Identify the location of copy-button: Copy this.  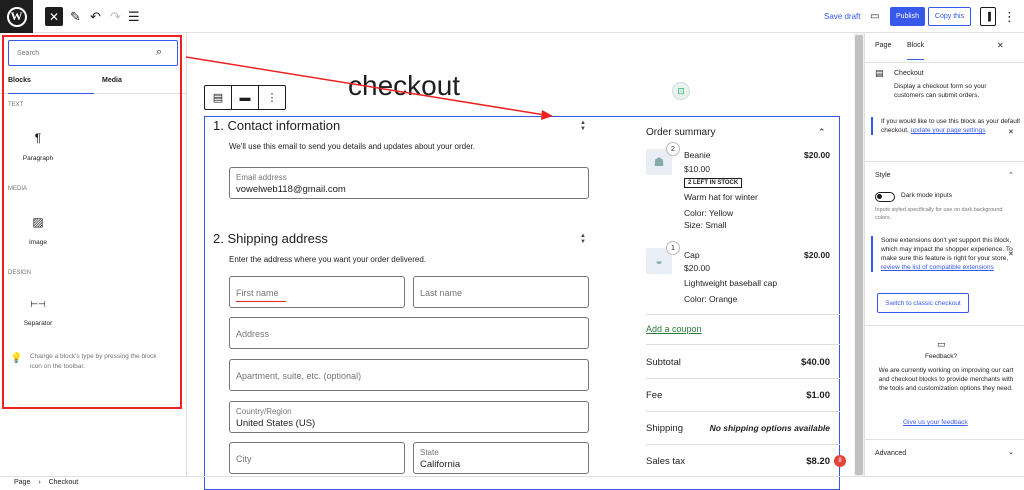
(949, 16).